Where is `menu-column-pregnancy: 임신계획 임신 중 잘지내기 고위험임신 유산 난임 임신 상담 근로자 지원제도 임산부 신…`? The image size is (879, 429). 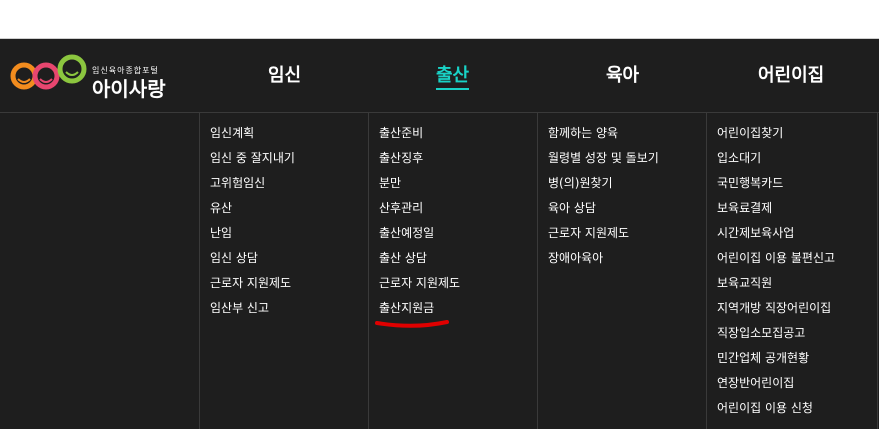 menu-column-pregnancy: 임신계획 임신 중 잘지내기 고위험임신 유산 난임 임신 상담 근로자 지원제도 임산부 신… is located at coordinates (283, 271).